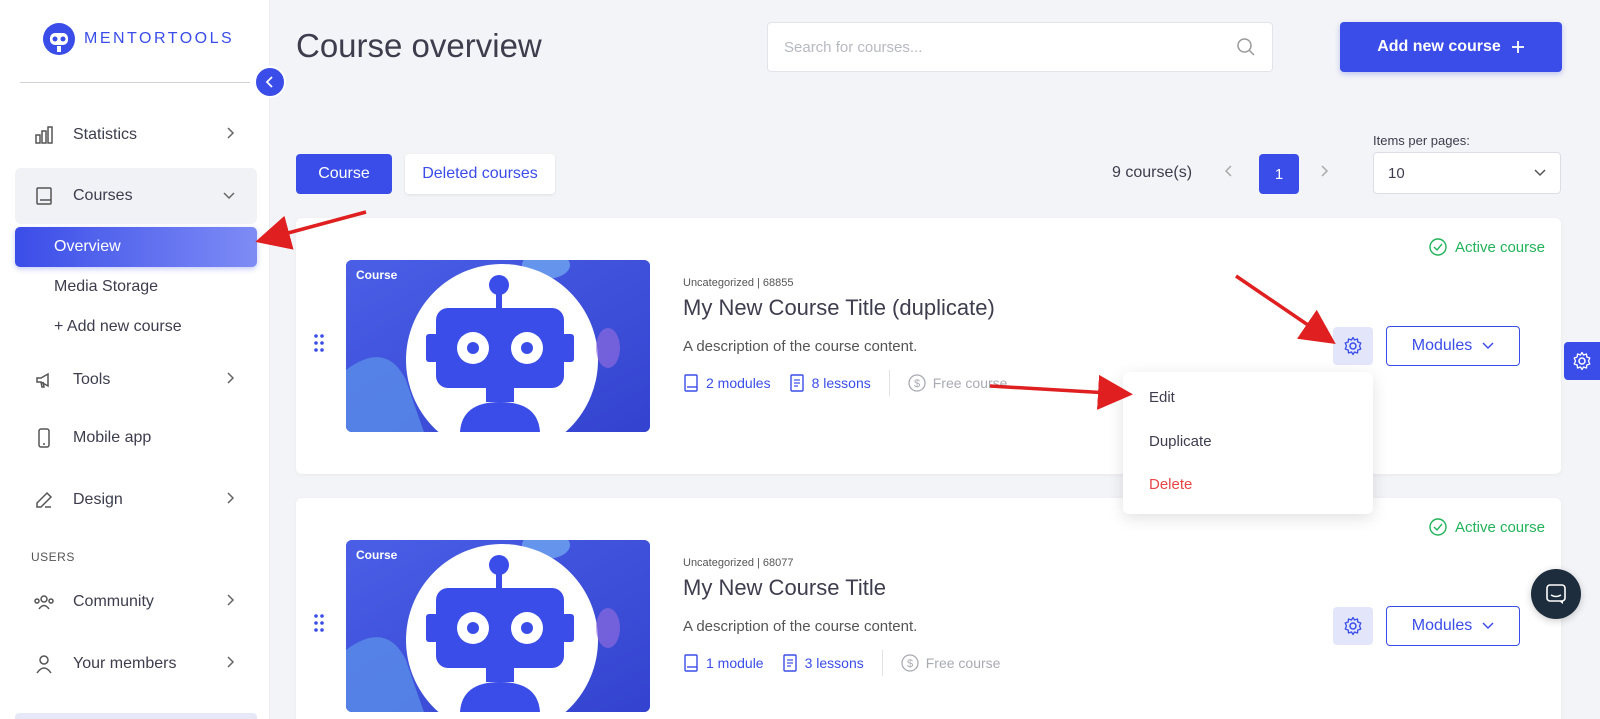 The height and width of the screenshot is (719, 1600). I want to click on items-per-page-select: 10, so click(1467, 173).